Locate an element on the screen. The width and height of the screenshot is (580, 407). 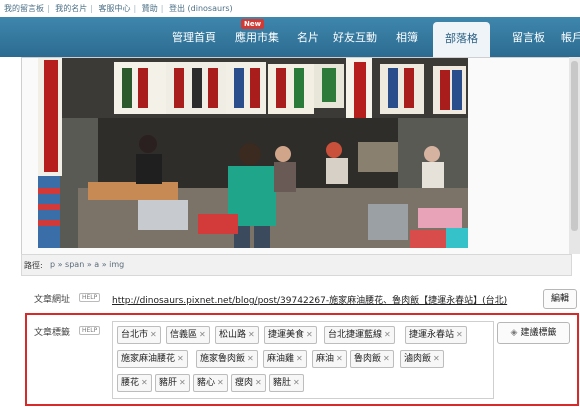
suggest-tags-button: ◈ 建議標籤 is located at coordinates (533, 333).